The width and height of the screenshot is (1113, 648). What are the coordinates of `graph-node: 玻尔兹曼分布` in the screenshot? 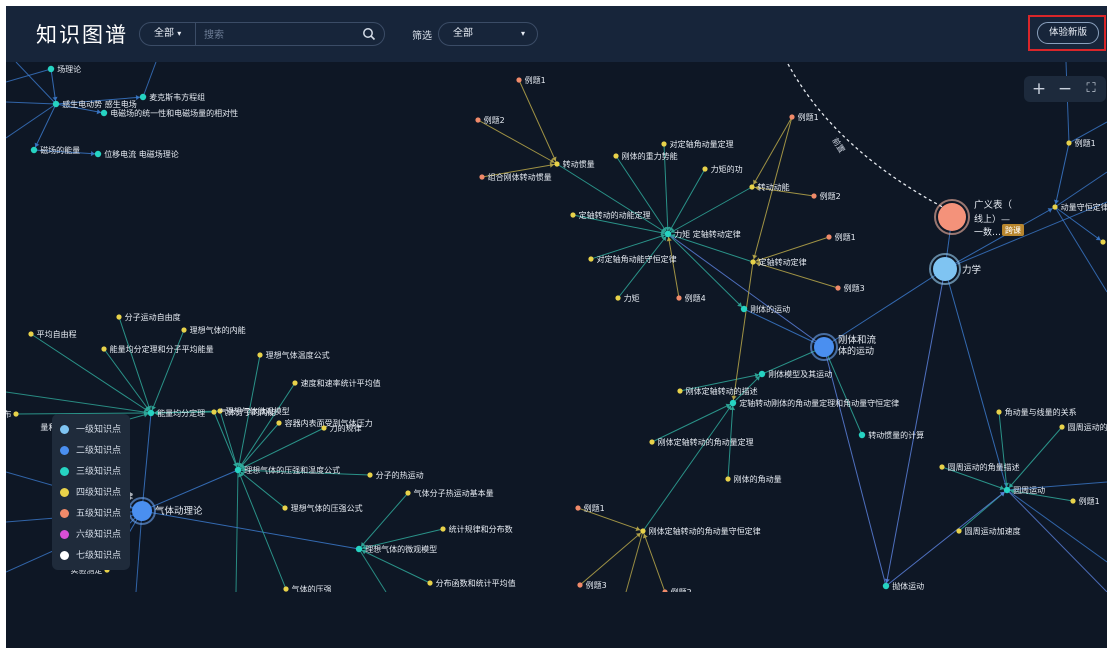 It's located at (12, 414).